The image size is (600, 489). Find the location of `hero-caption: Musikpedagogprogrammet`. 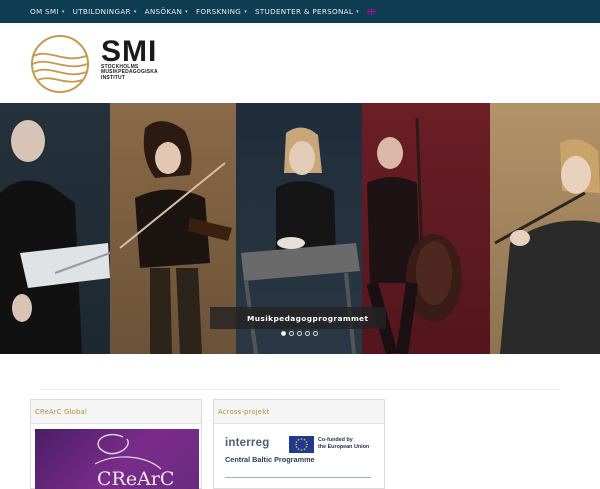

hero-caption: Musikpedagogprogrammet is located at coordinates (298, 318).